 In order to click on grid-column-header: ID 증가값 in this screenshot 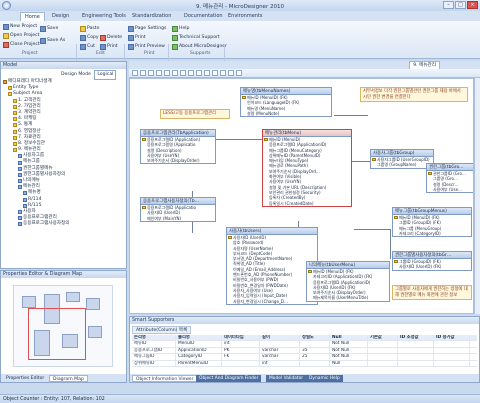, I will do `click(452, 338)`.